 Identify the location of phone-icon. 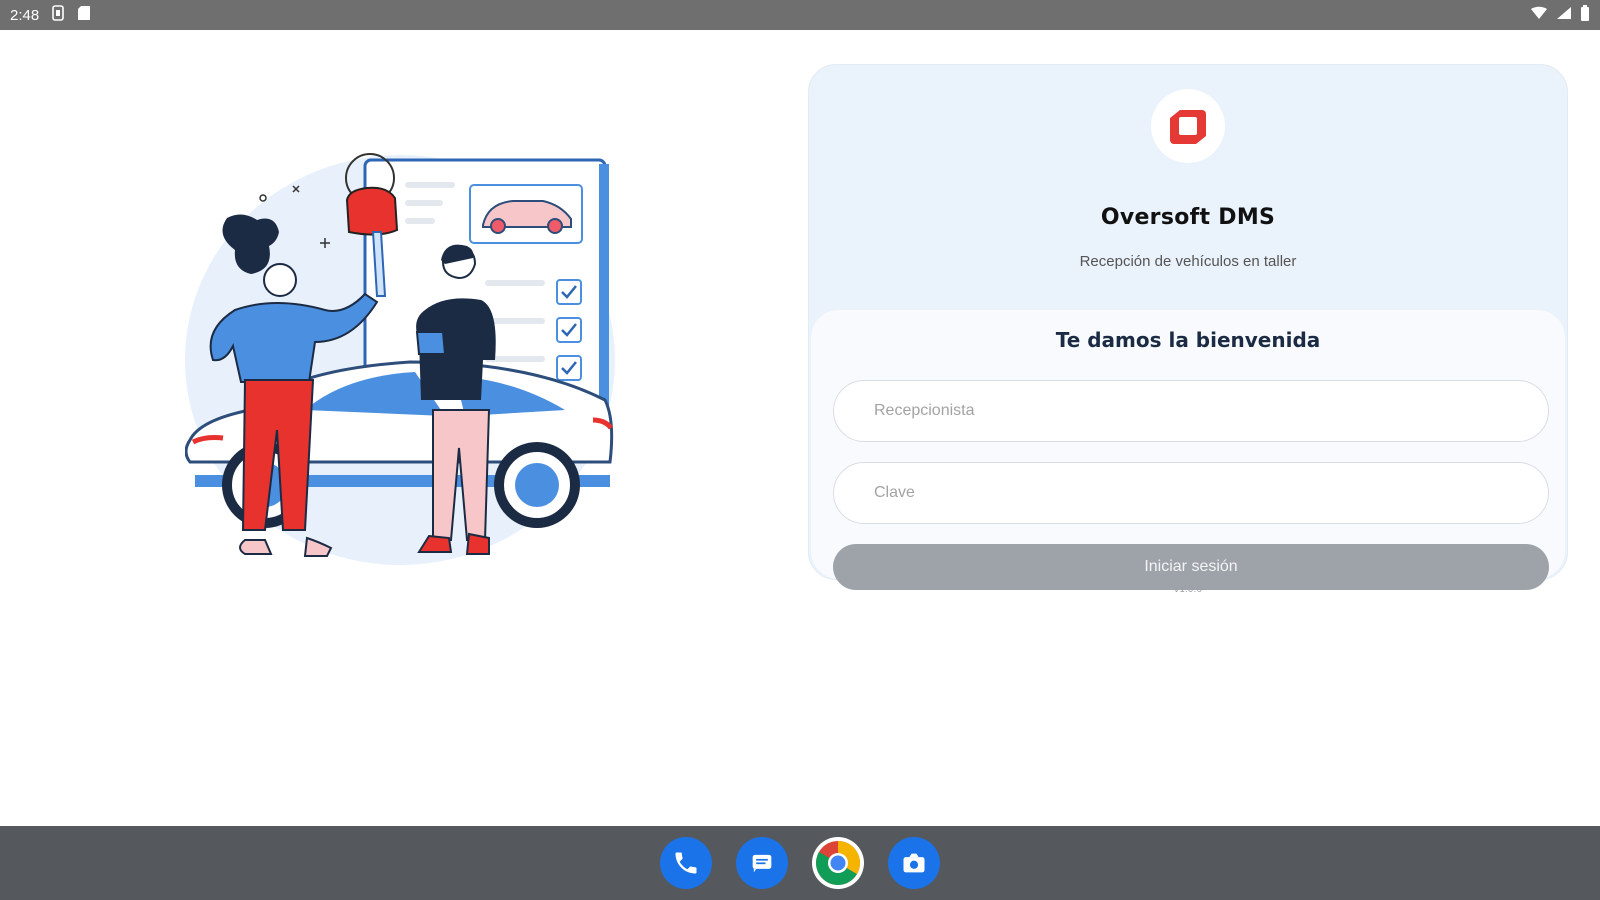
(686, 863).